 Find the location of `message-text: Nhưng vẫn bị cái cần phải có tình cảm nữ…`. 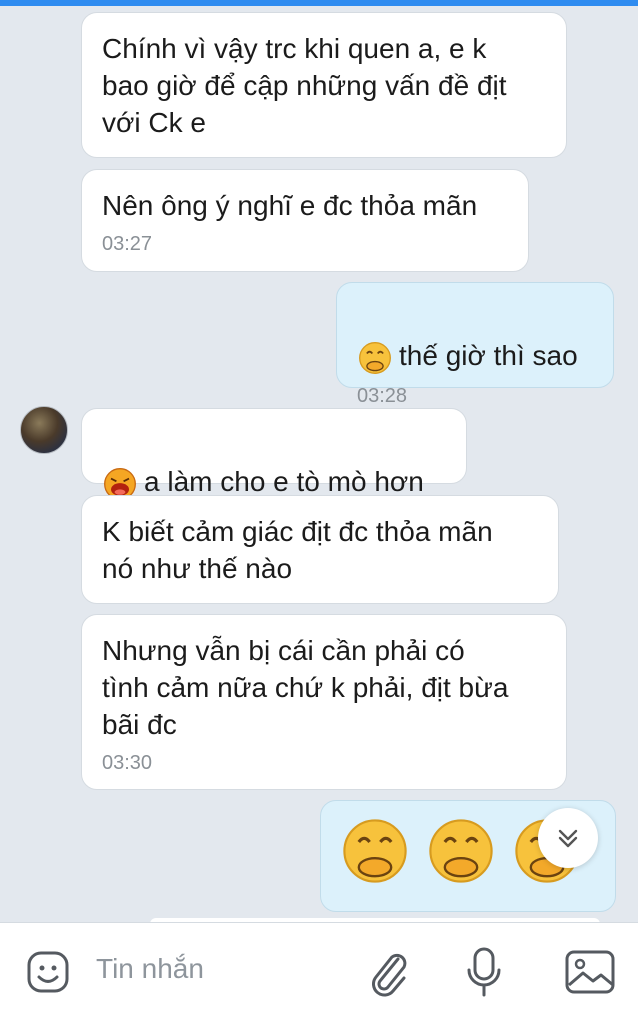

message-text: Nhưng vẫn bị cái cần phải có tình cảm nữ… is located at coordinates (305, 687).